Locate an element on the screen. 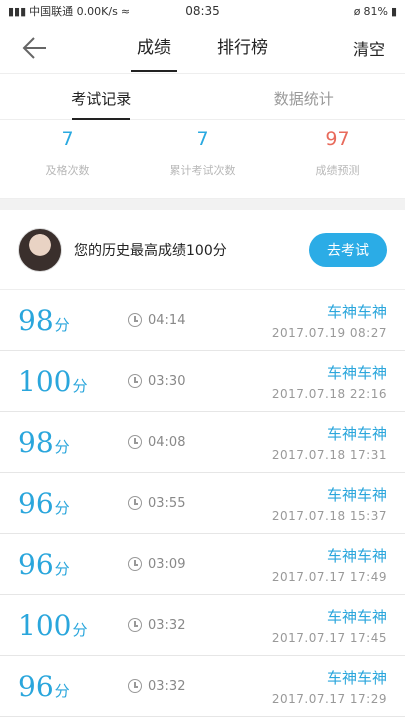  stat-value: 97 is located at coordinates (337, 139).